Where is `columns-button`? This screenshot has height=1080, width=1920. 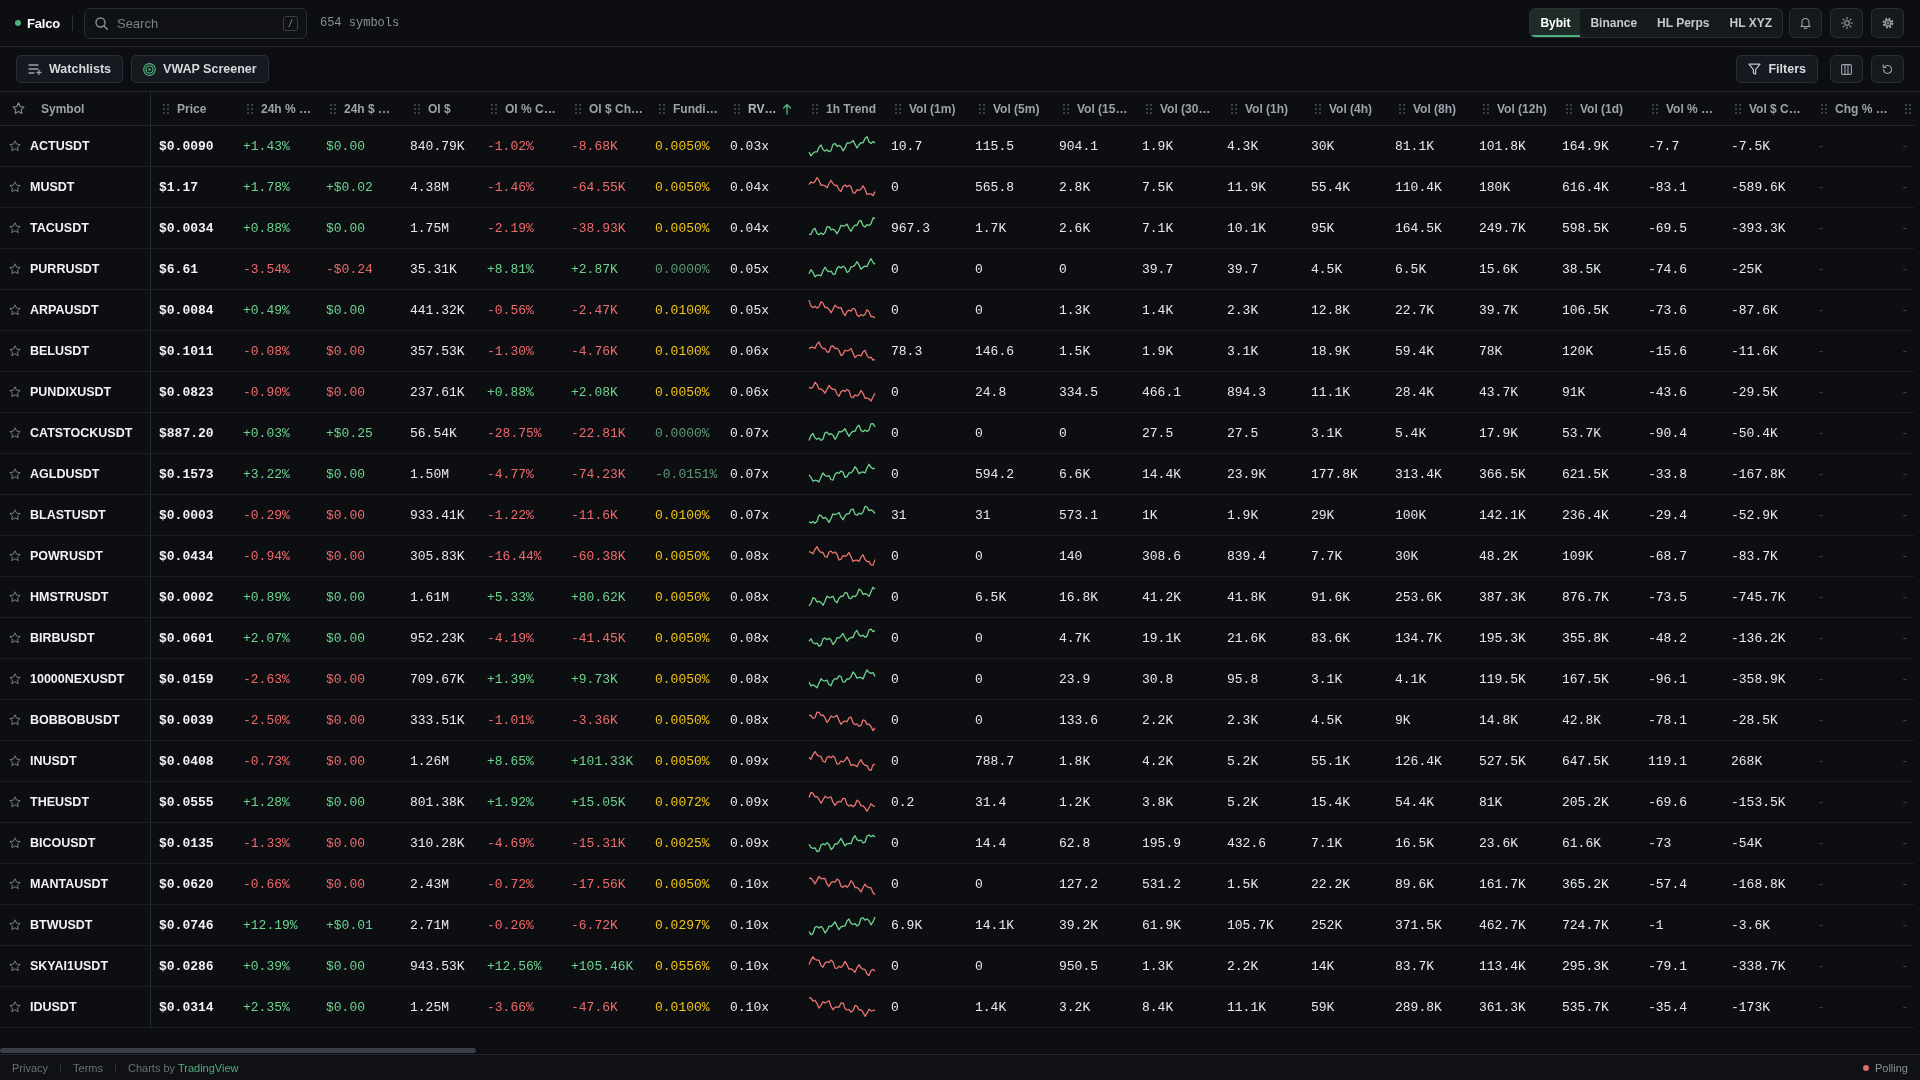
columns-button is located at coordinates (1846, 69).